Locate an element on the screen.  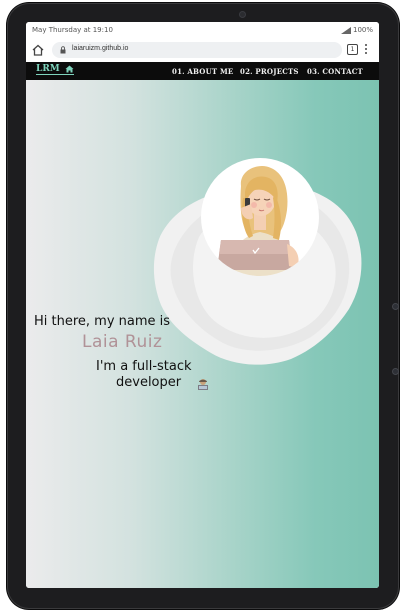
tab-switcher-button: 1 is located at coordinates (352, 49).